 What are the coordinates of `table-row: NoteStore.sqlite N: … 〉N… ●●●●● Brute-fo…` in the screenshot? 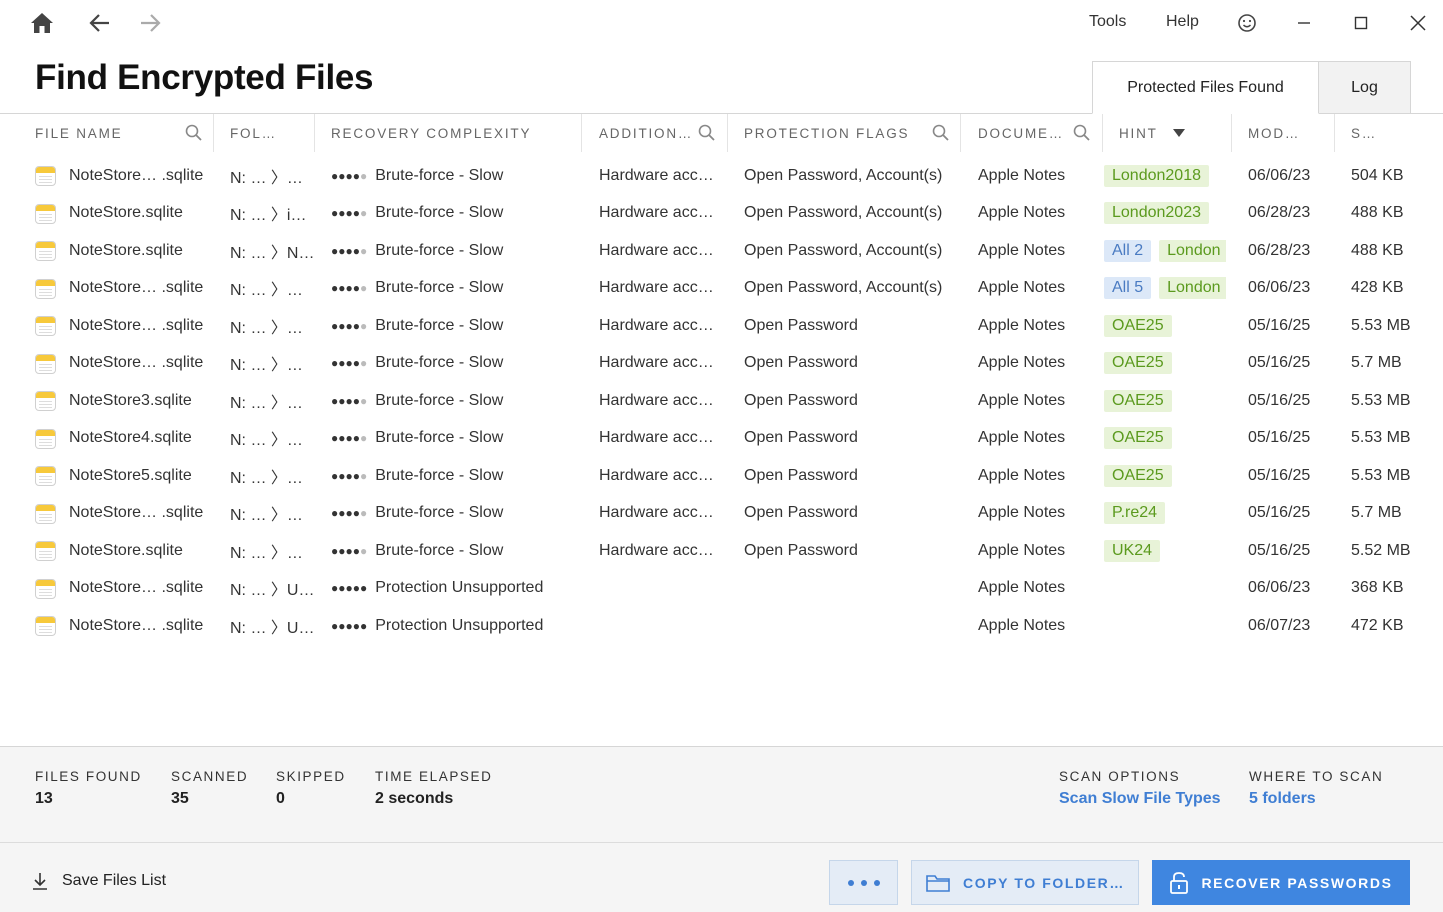 It's located at (721, 251).